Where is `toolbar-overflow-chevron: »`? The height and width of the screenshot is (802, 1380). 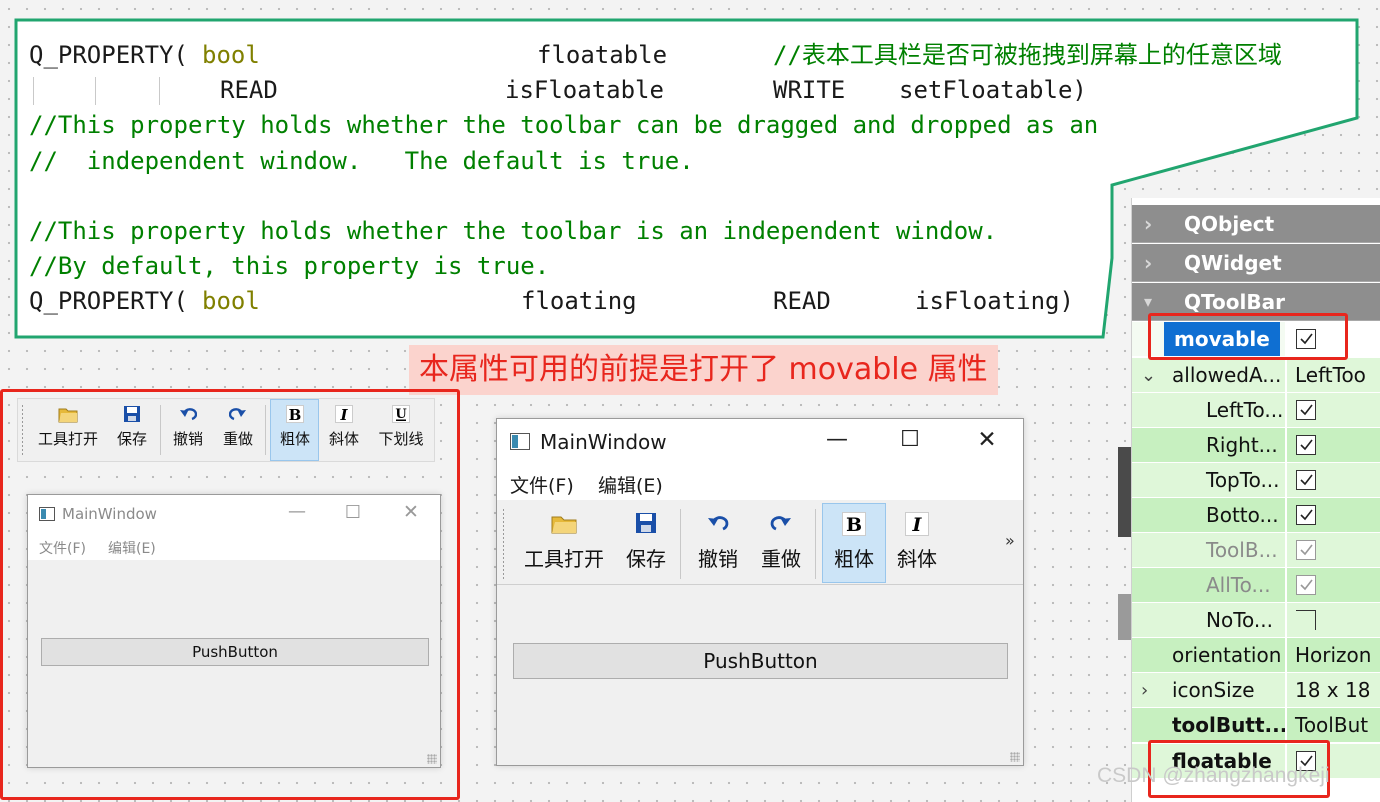
toolbar-overflow-chevron: » is located at coordinates (1010, 540).